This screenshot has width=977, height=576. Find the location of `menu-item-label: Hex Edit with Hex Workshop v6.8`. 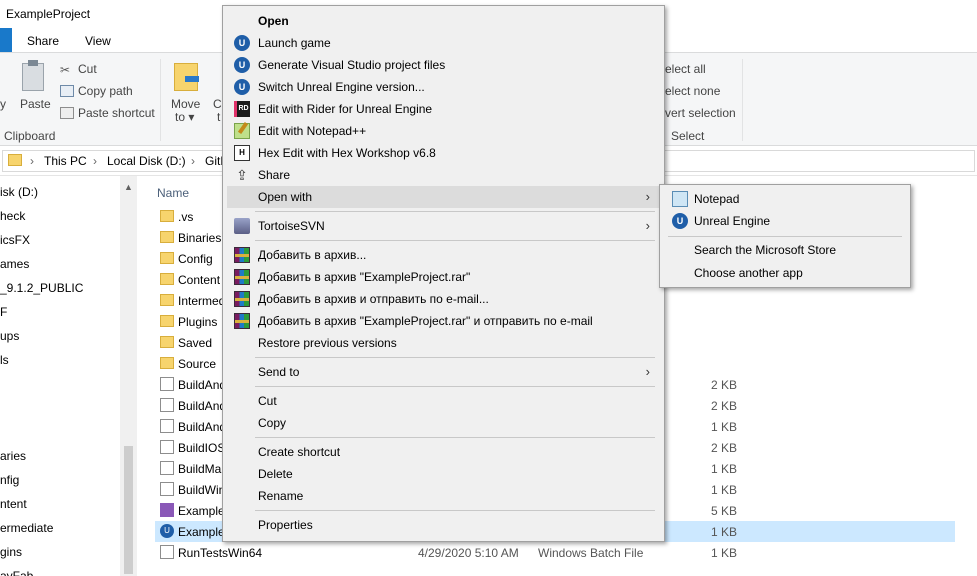

menu-item-label: Hex Edit with Hex Workshop v6.8 is located at coordinates (347, 153).